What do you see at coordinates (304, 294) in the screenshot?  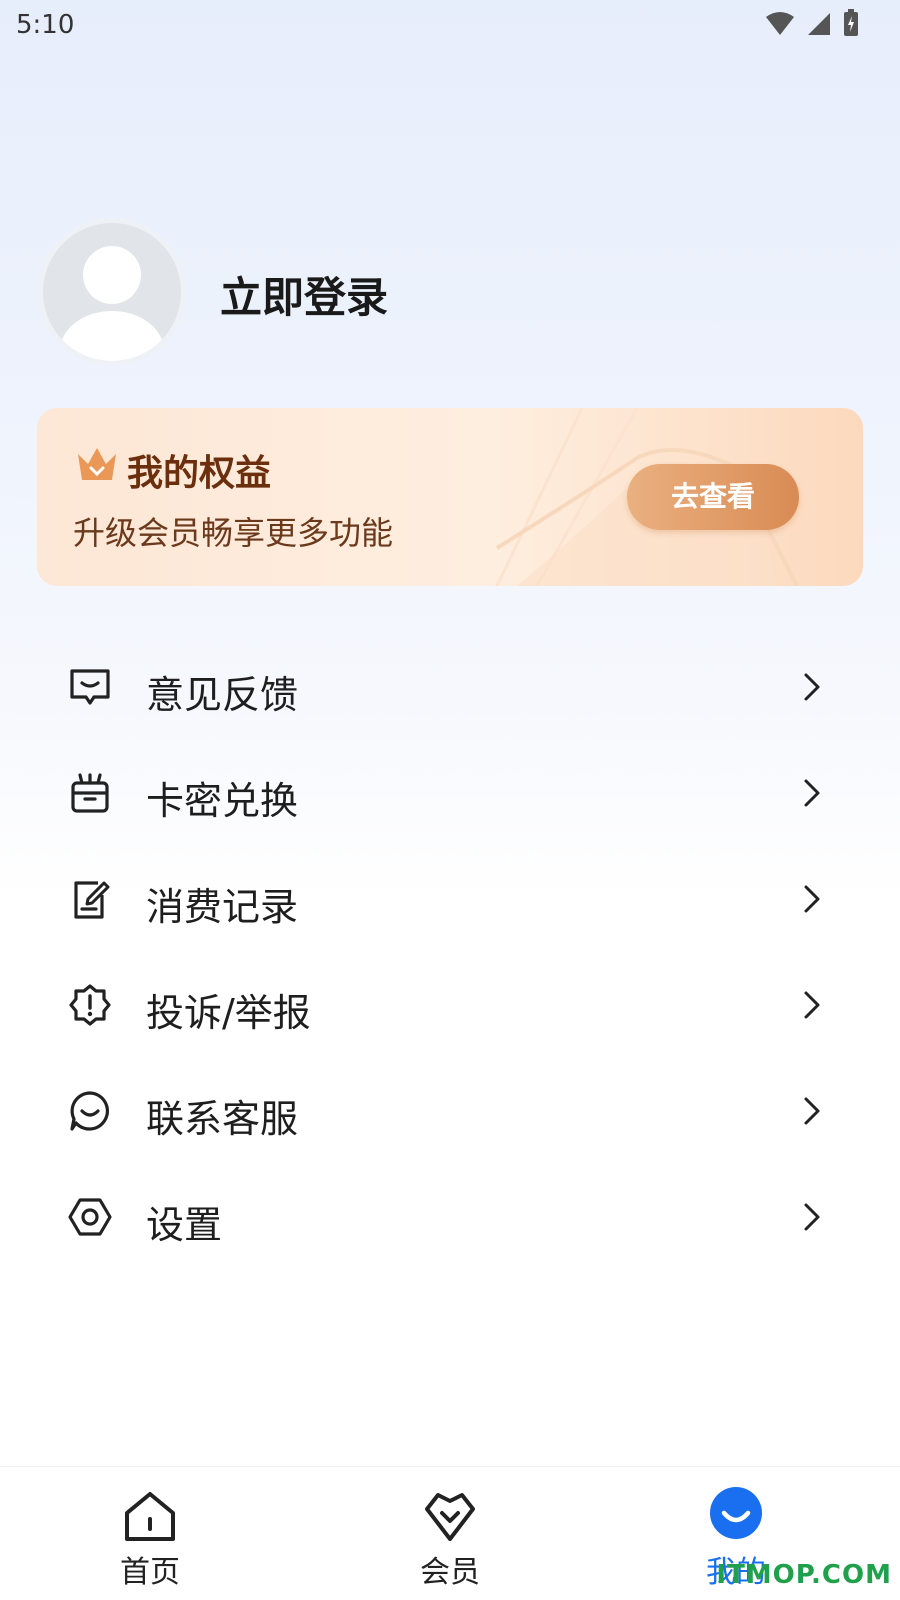 I see `login-link: 立即登录` at bounding box center [304, 294].